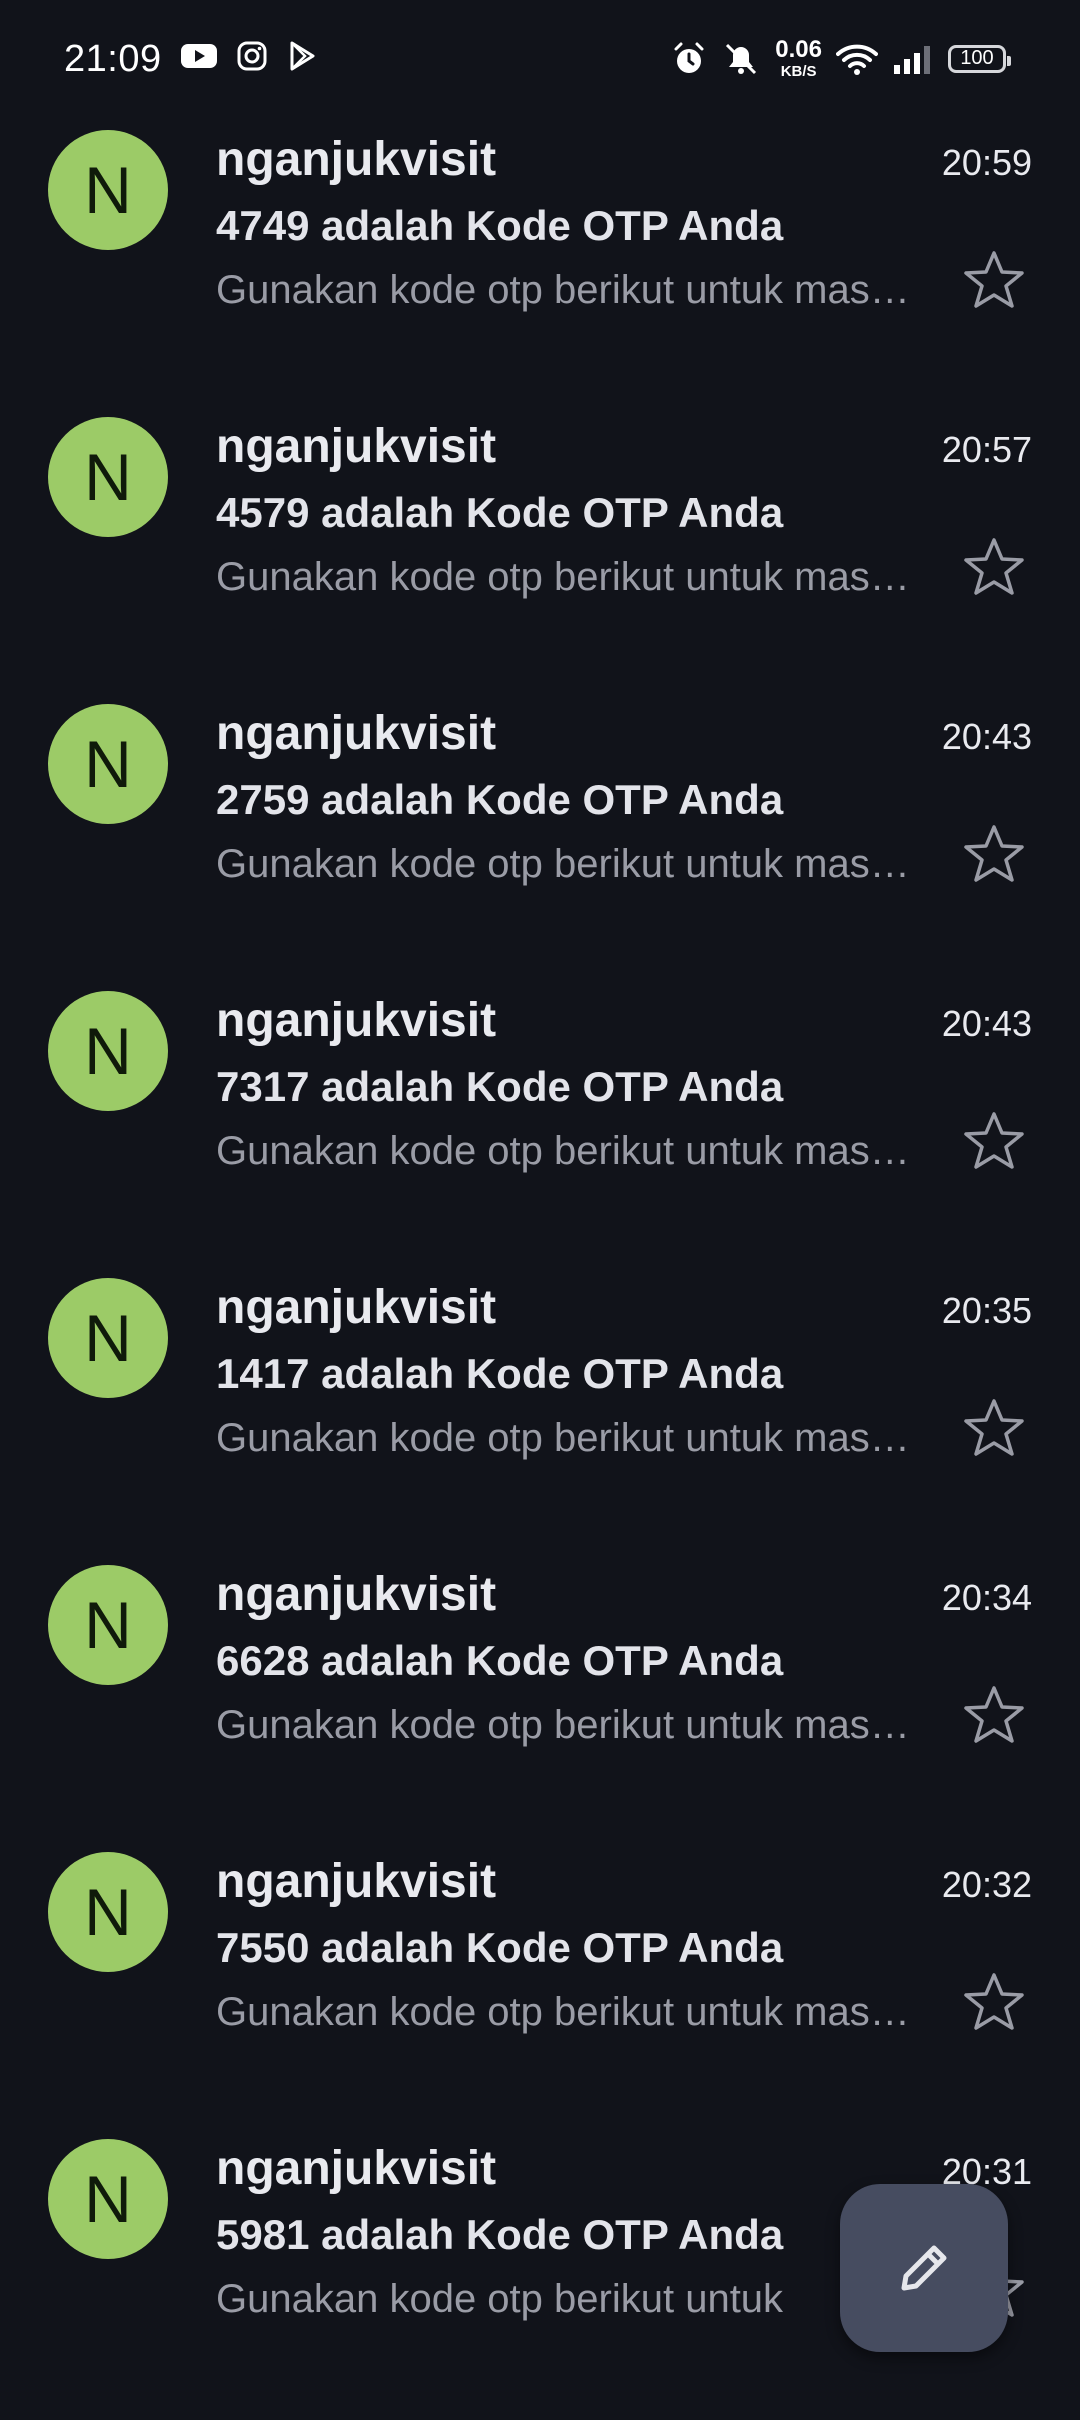 This screenshot has width=1080, height=2420. Describe the element at coordinates (500, 2299) in the screenshot. I see `email-snippet: Gunakan kode otp berikut untuk` at that location.